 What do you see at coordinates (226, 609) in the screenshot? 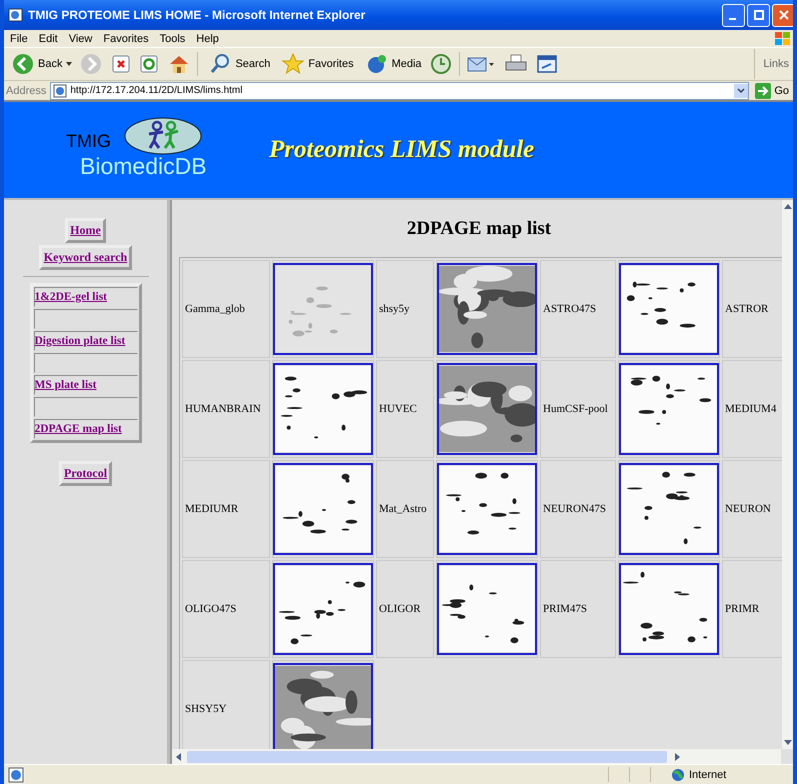
I see `table-cell: OLIGO47S` at bounding box center [226, 609].